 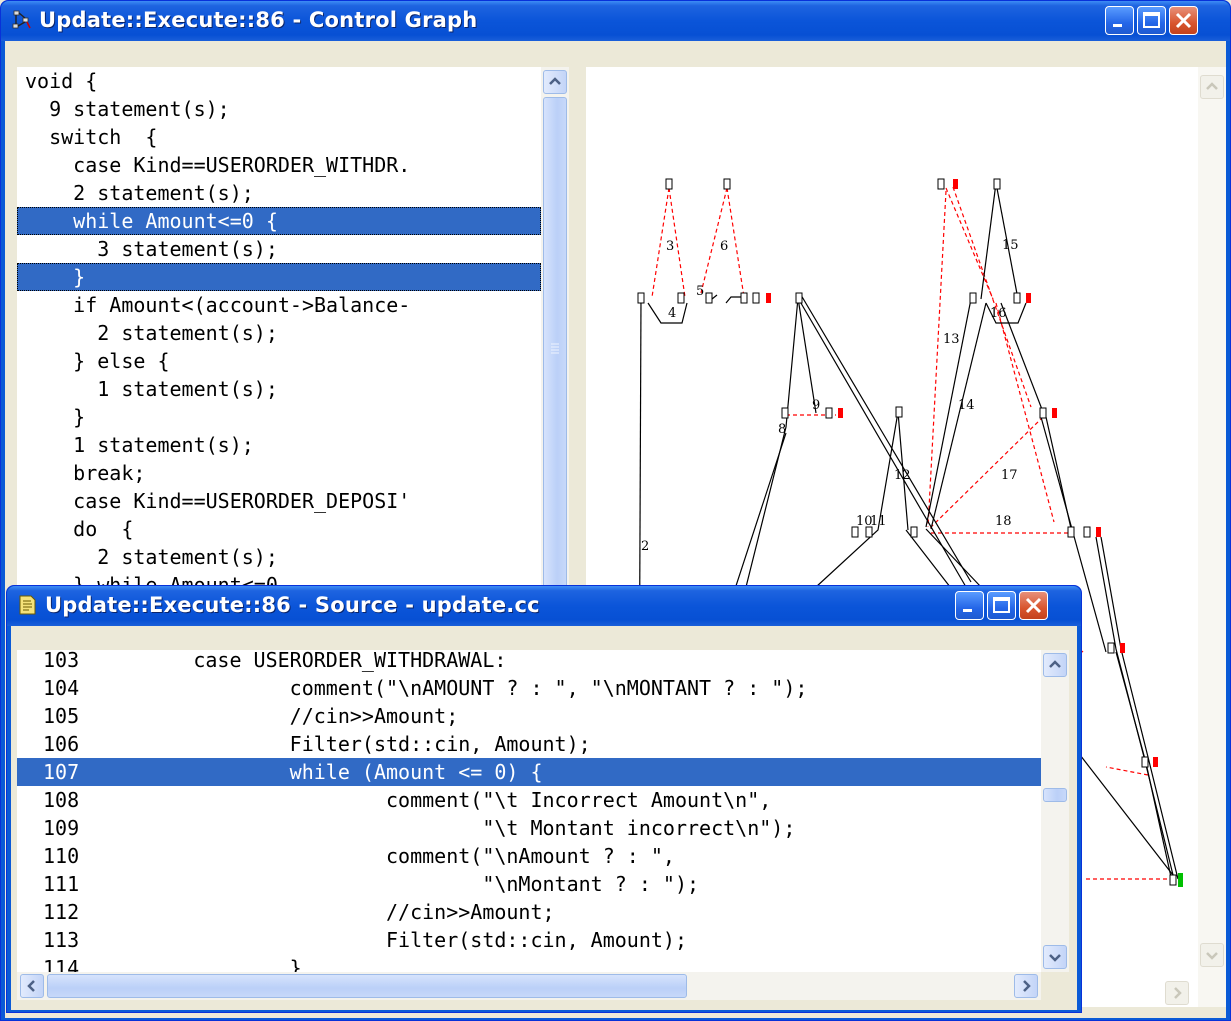 I want to click on edge-label: 15, so click(x=1010, y=245).